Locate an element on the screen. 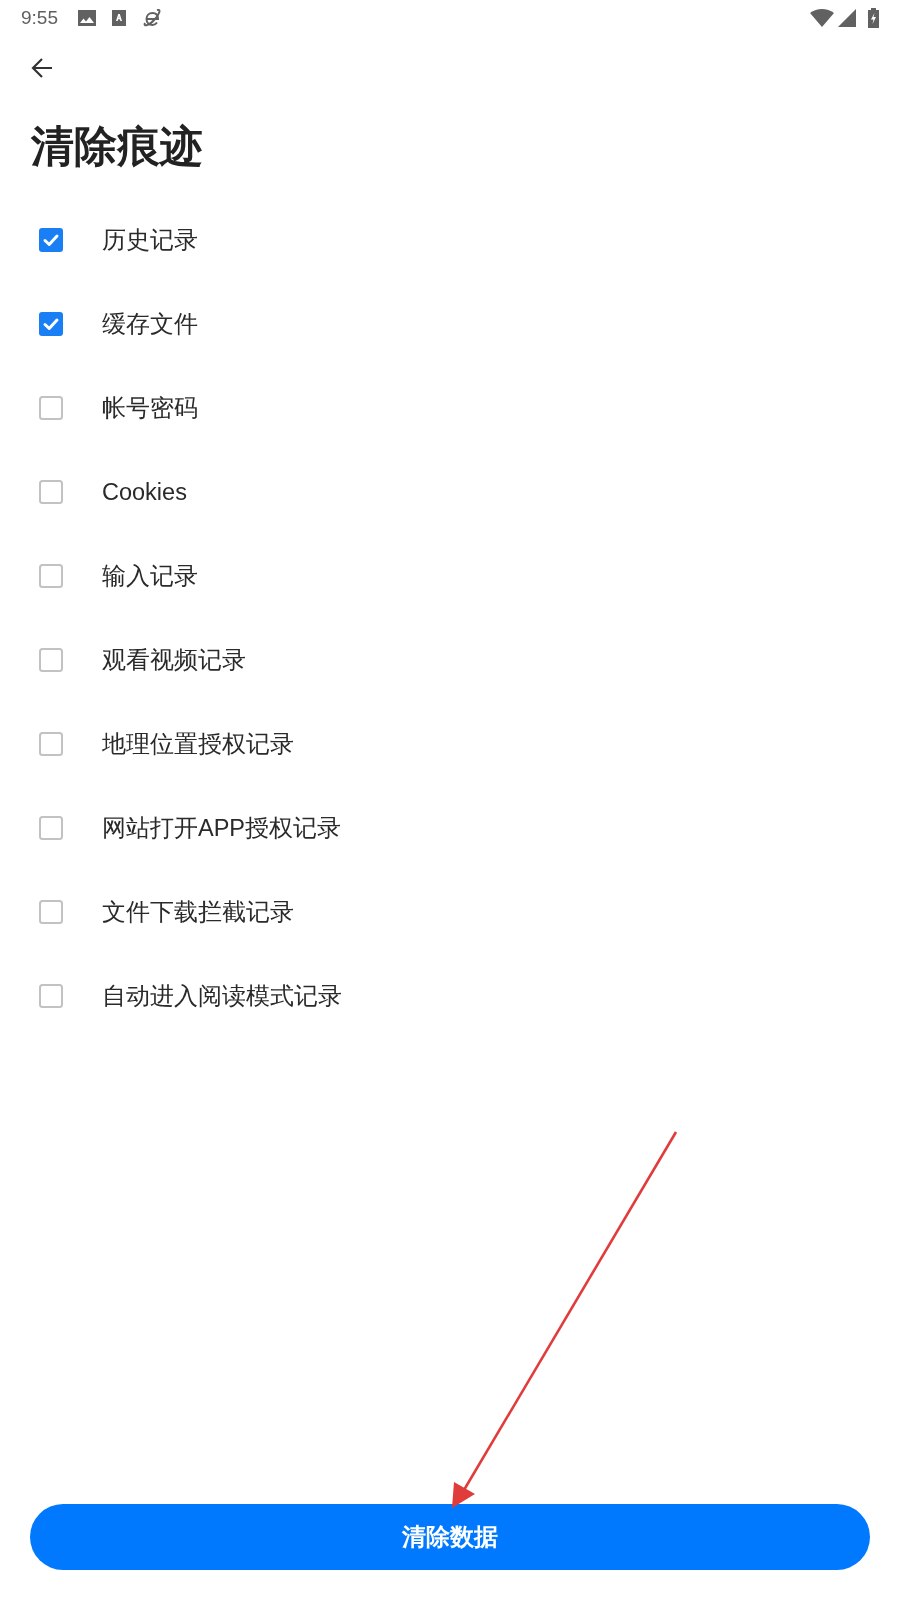  option-label: 帐号密码 is located at coordinates (150, 408).